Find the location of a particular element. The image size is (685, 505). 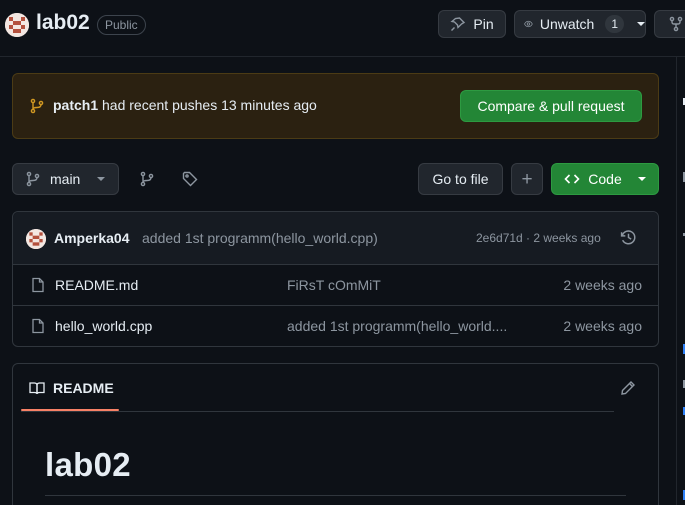

fork-icon is located at coordinates (676, 24).